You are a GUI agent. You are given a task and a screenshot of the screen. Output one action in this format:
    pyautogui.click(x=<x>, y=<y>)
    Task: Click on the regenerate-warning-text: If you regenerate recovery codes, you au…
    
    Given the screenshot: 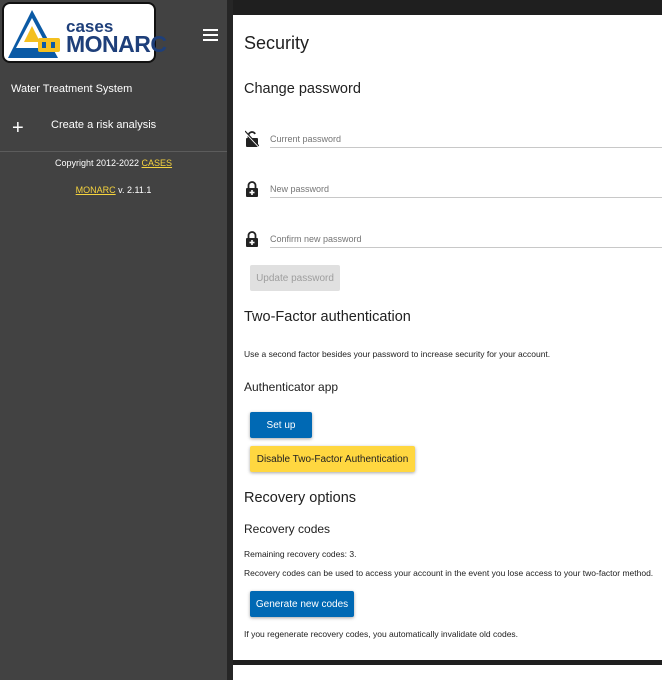 What is the action you would take?
    pyautogui.click(x=381, y=634)
    